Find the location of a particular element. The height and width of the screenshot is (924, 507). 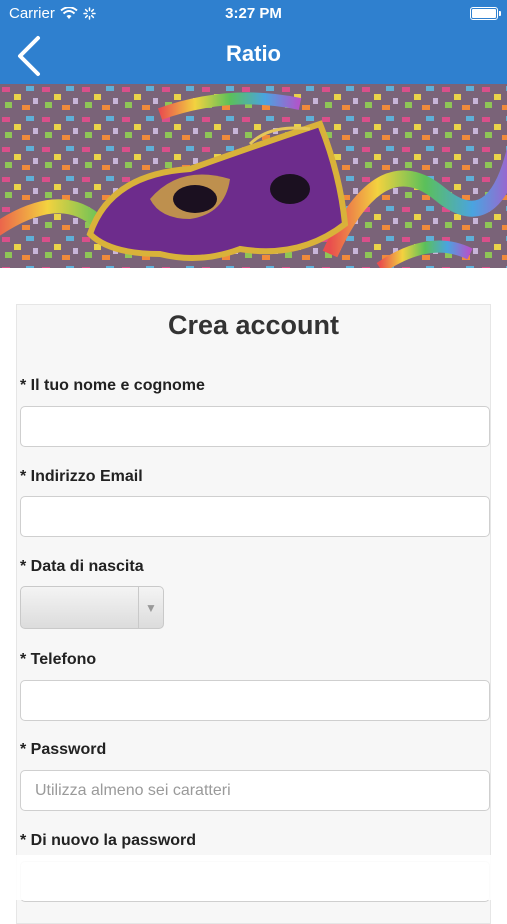

bottom-overlay is located at coordinates (253, 877).